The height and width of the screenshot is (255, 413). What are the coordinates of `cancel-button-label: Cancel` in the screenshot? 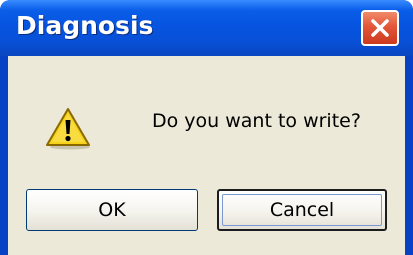 It's located at (302, 210).